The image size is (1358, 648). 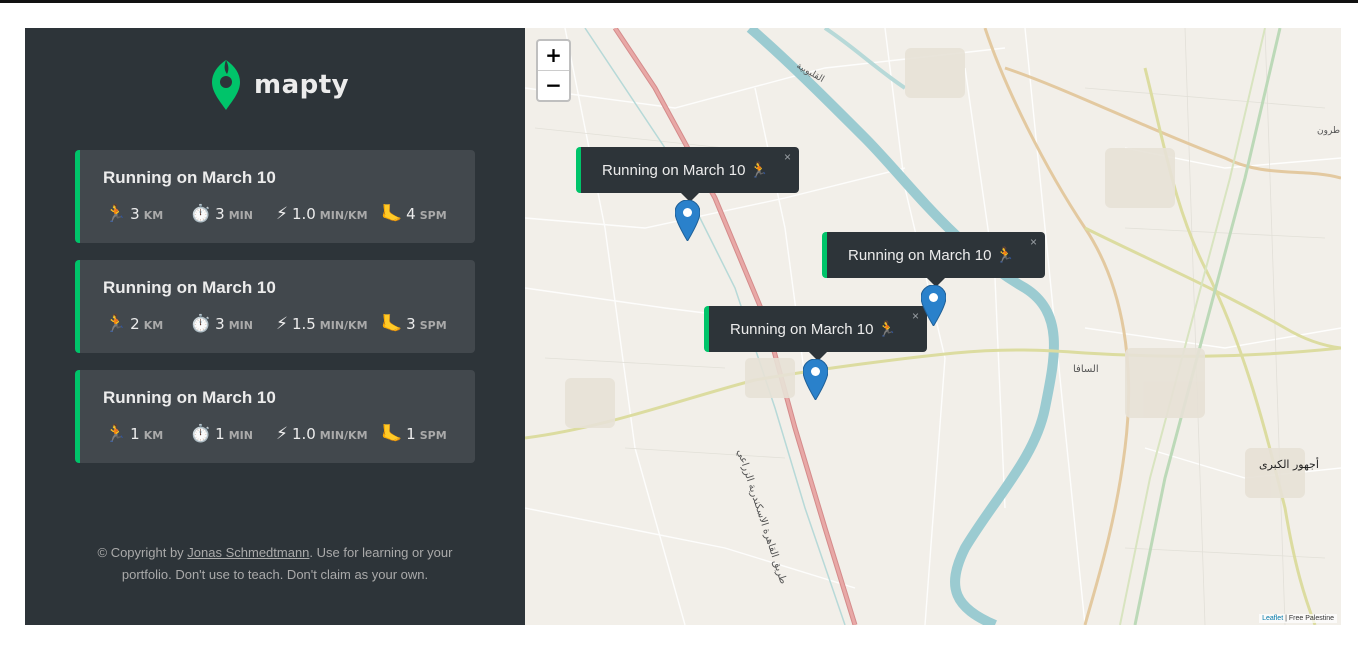 What do you see at coordinates (414, 214) in the screenshot?
I see `workout-cadence: 🦶 4 spm` at bounding box center [414, 214].